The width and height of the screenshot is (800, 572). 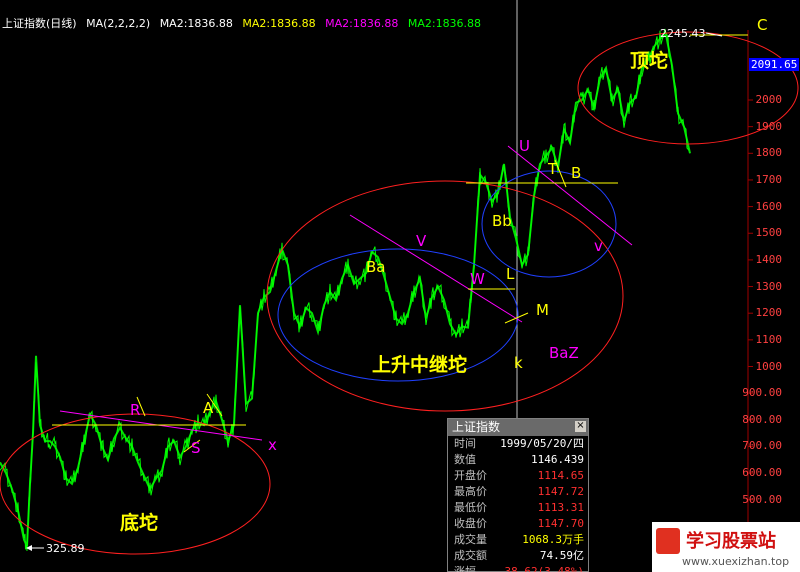 I want to click on label-v-small: v, so click(x=598, y=246).